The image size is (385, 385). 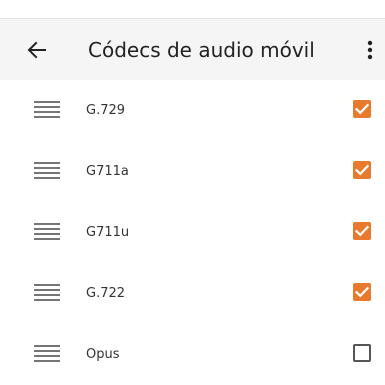 I want to click on status-bar-strip, so click(x=192, y=9).